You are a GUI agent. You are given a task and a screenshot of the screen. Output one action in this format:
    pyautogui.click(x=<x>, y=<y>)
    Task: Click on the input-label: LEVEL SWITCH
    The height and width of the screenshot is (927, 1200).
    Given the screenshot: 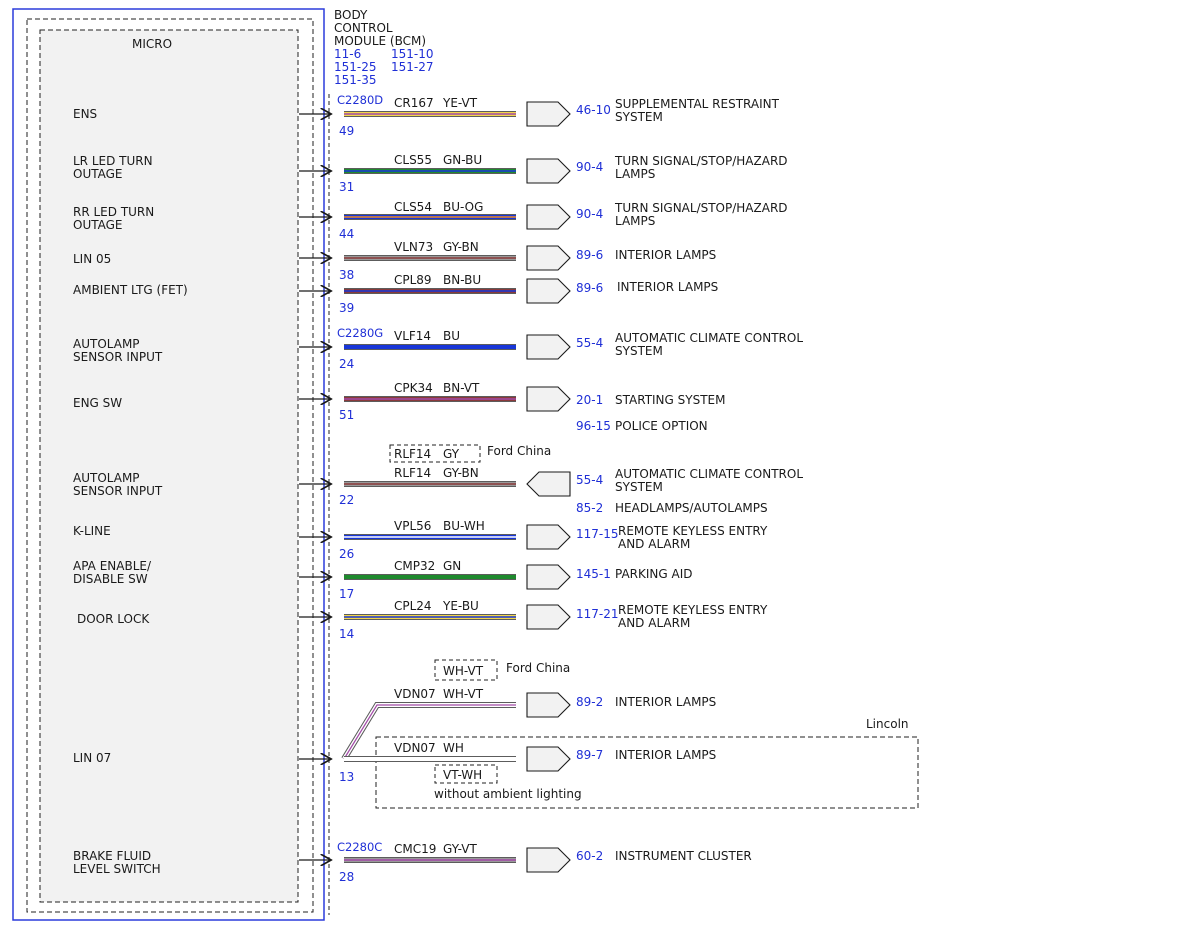 What is the action you would take?
    pyautogui.click(x=117, y=869)
    